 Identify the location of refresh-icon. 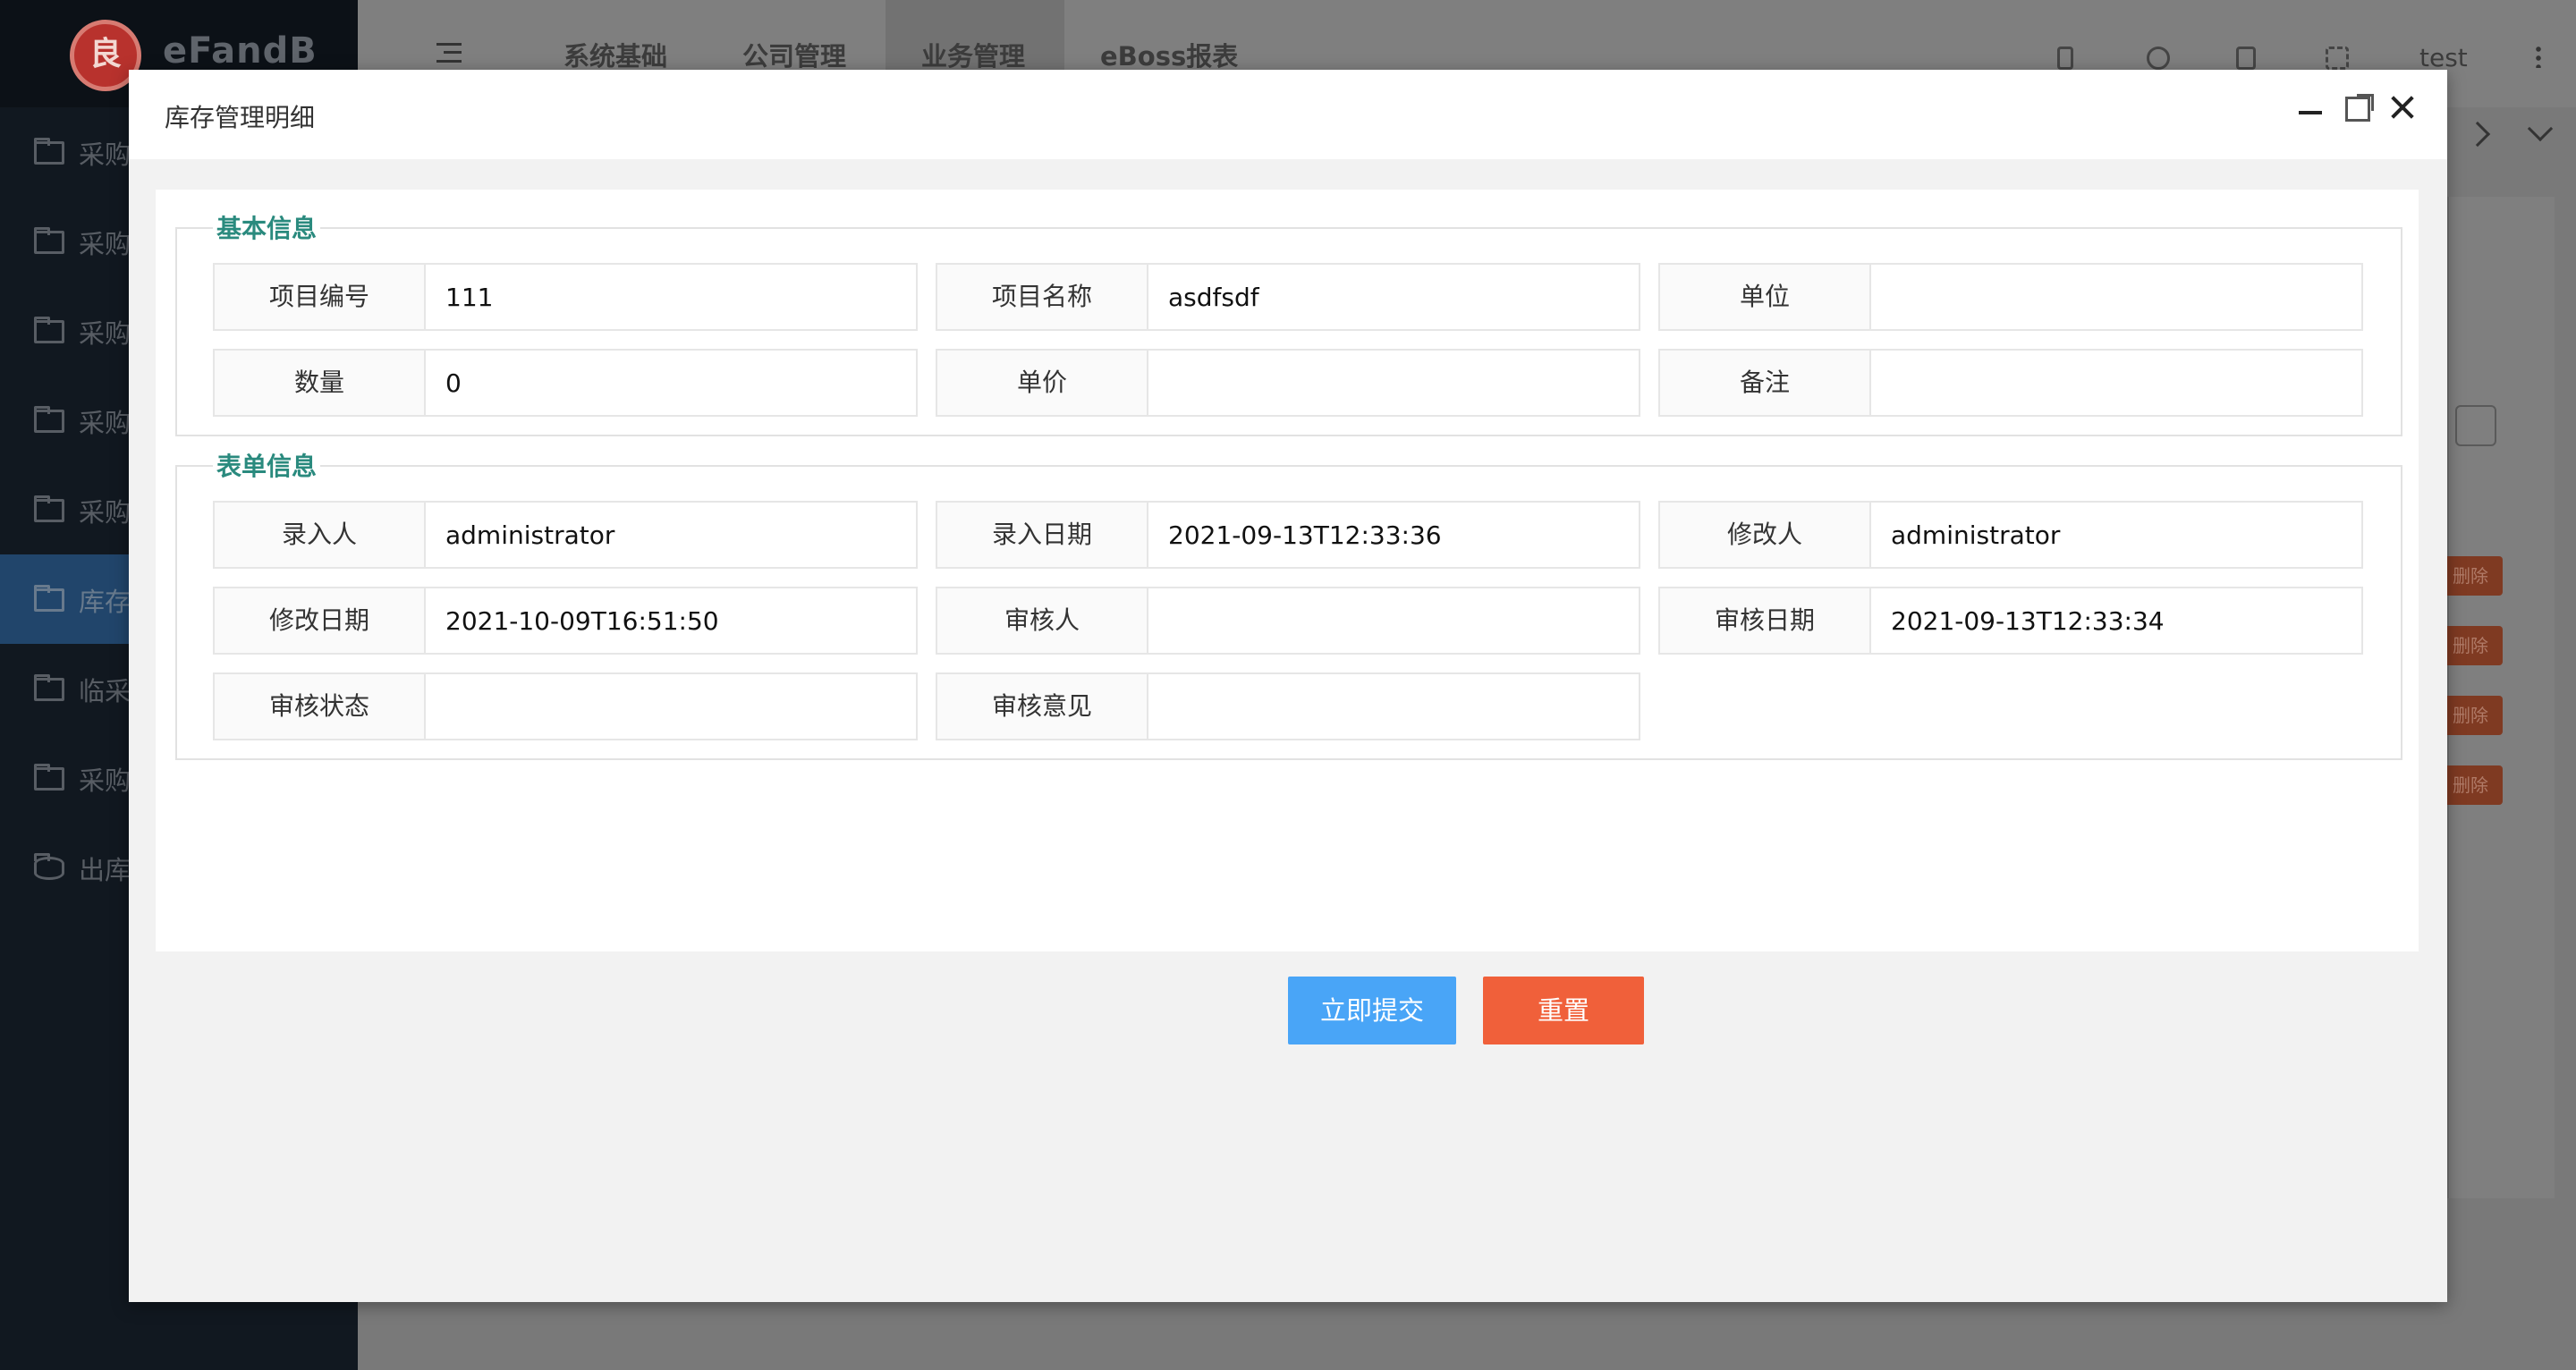
(2158, 58).